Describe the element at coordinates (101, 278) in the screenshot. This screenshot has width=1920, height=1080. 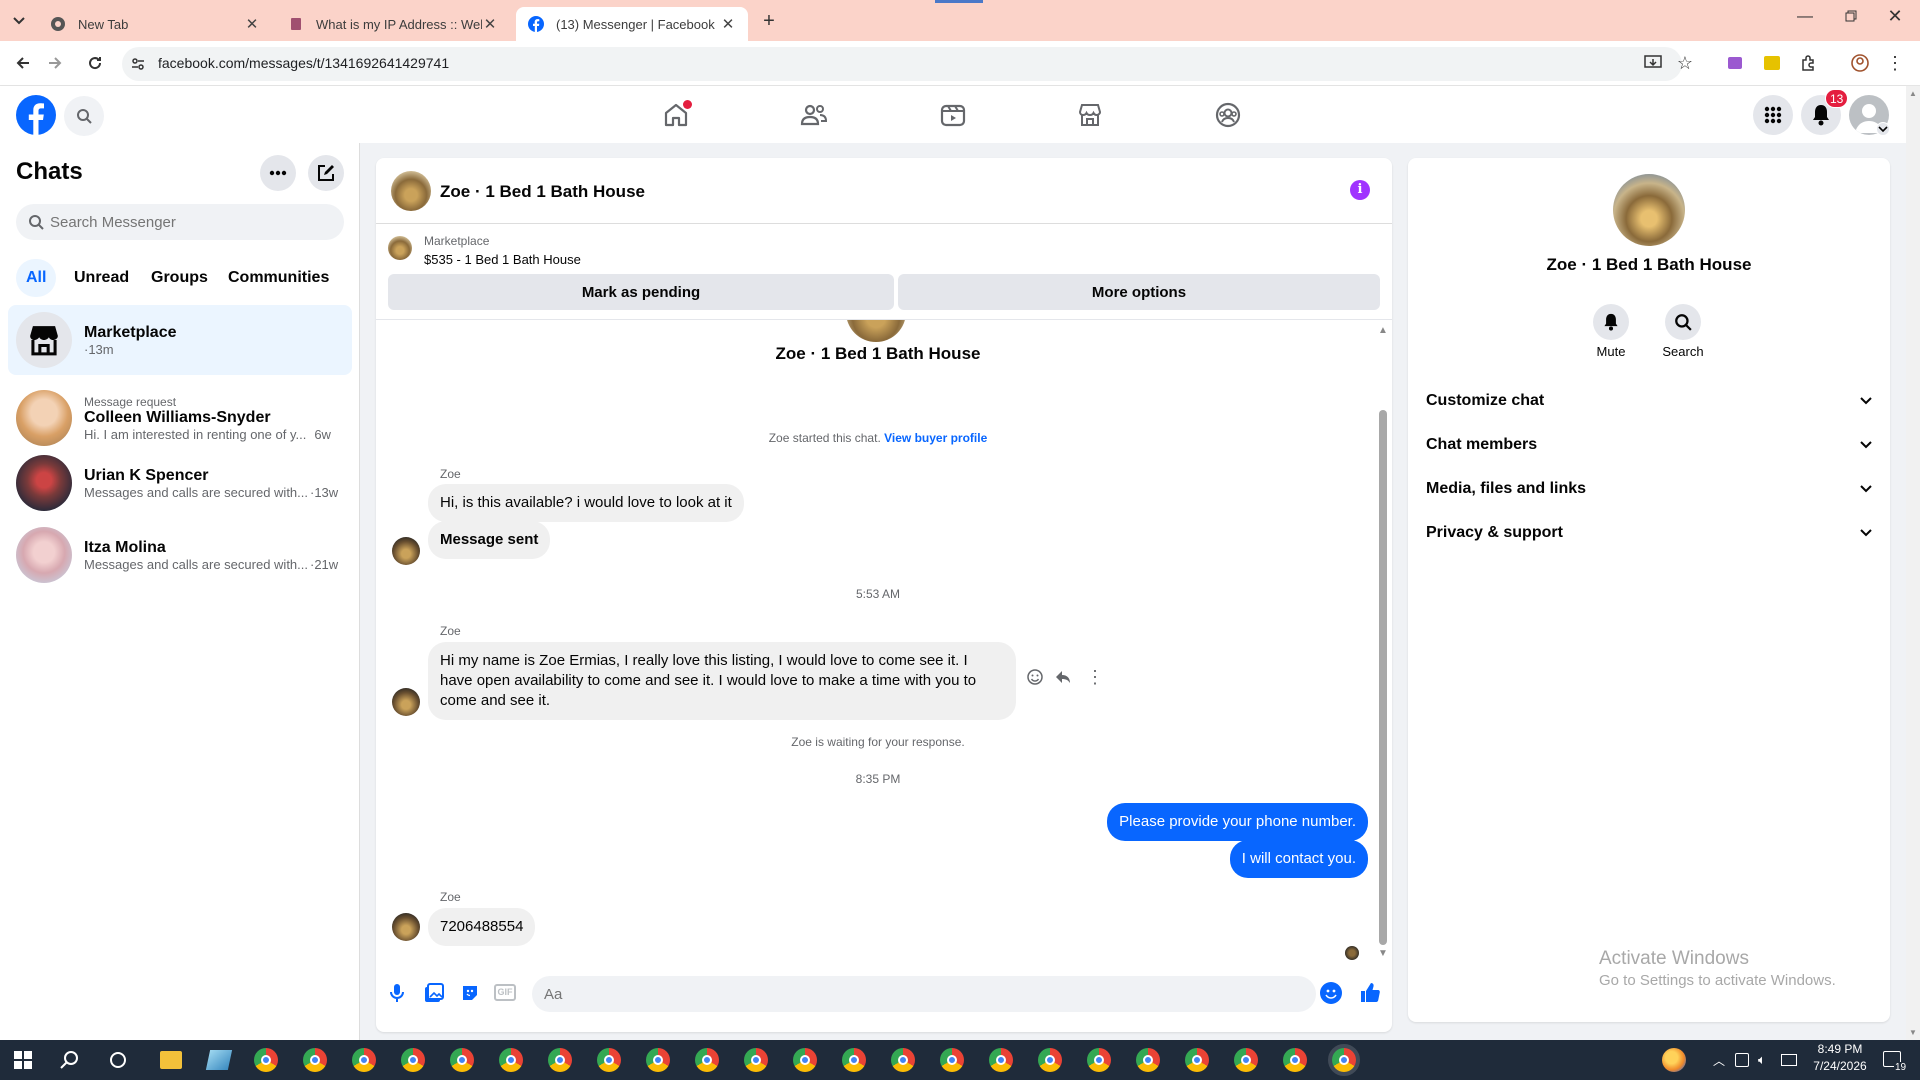
I see `filter-unread: Unread` at that location.